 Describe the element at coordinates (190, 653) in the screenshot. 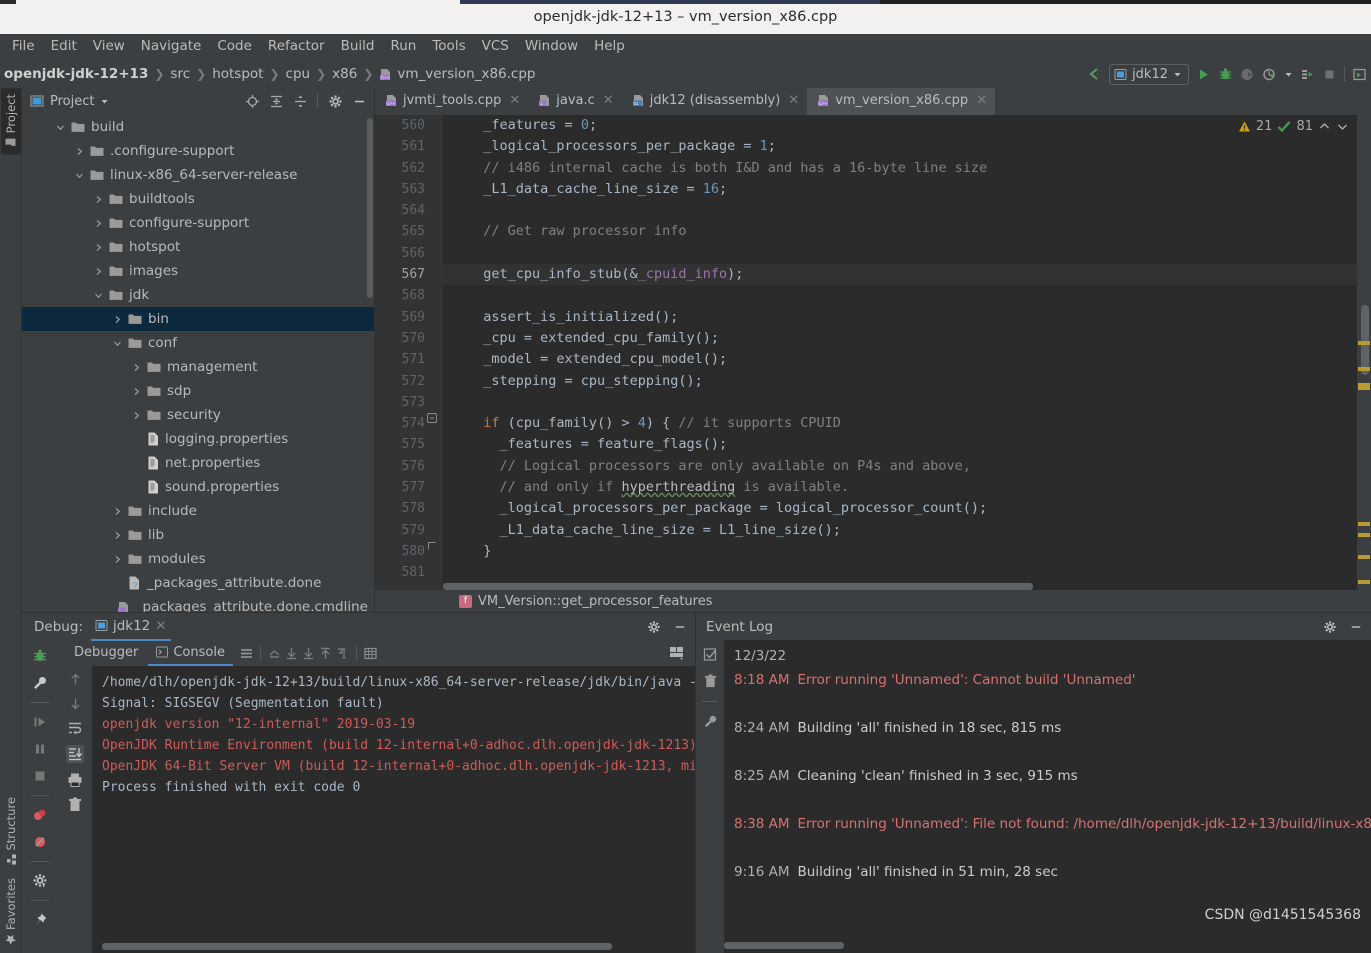

I see `tab-console: Console` at that location.